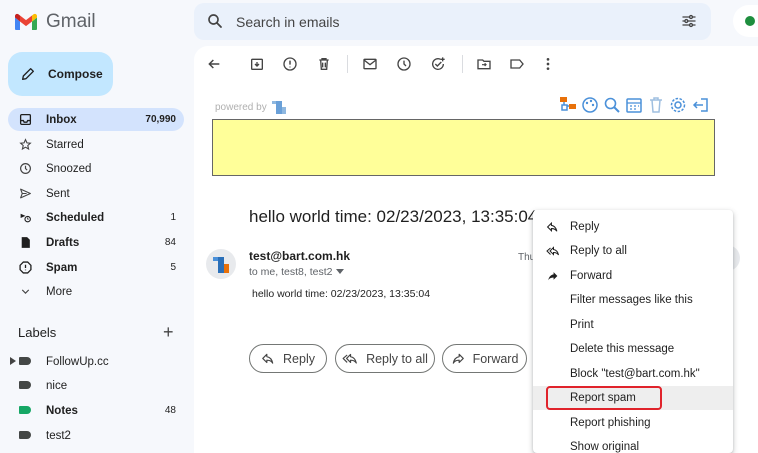 The height and width of the screenshot is (453, 758). I want to click on recipients: to me, test8, test2, so click(297, 272).